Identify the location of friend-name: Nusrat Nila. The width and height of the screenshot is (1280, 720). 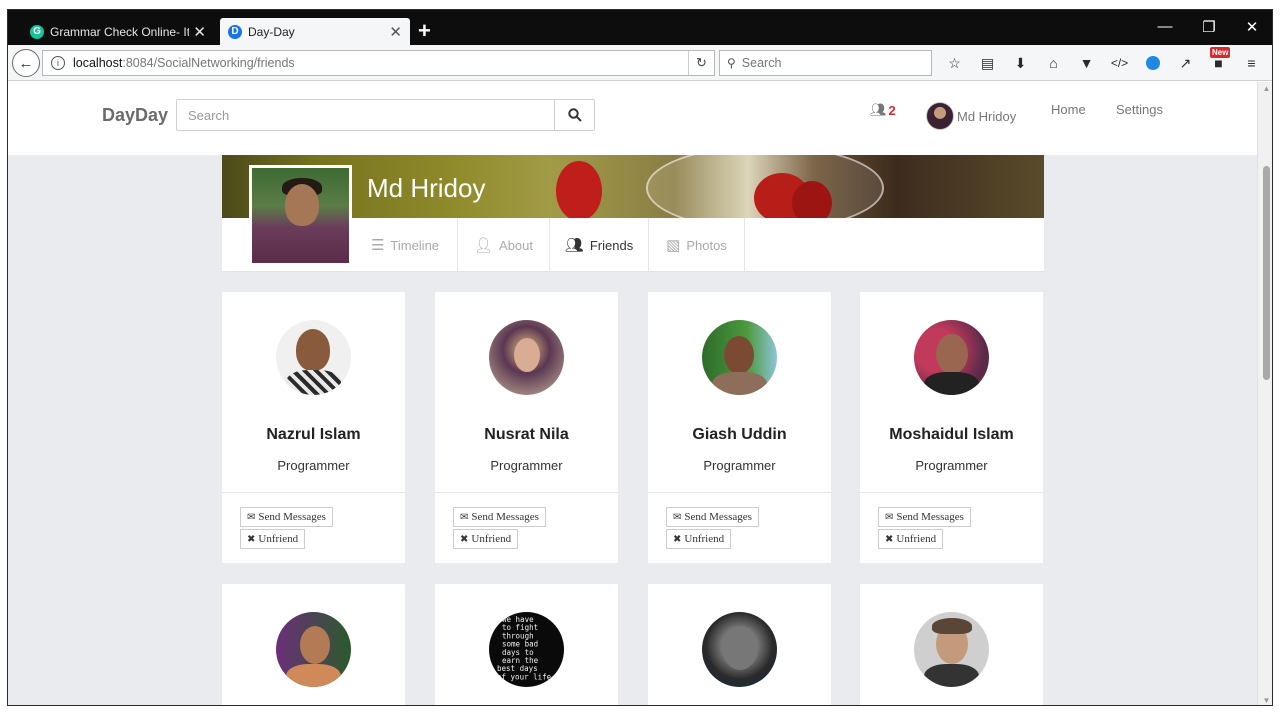
(526, 435).